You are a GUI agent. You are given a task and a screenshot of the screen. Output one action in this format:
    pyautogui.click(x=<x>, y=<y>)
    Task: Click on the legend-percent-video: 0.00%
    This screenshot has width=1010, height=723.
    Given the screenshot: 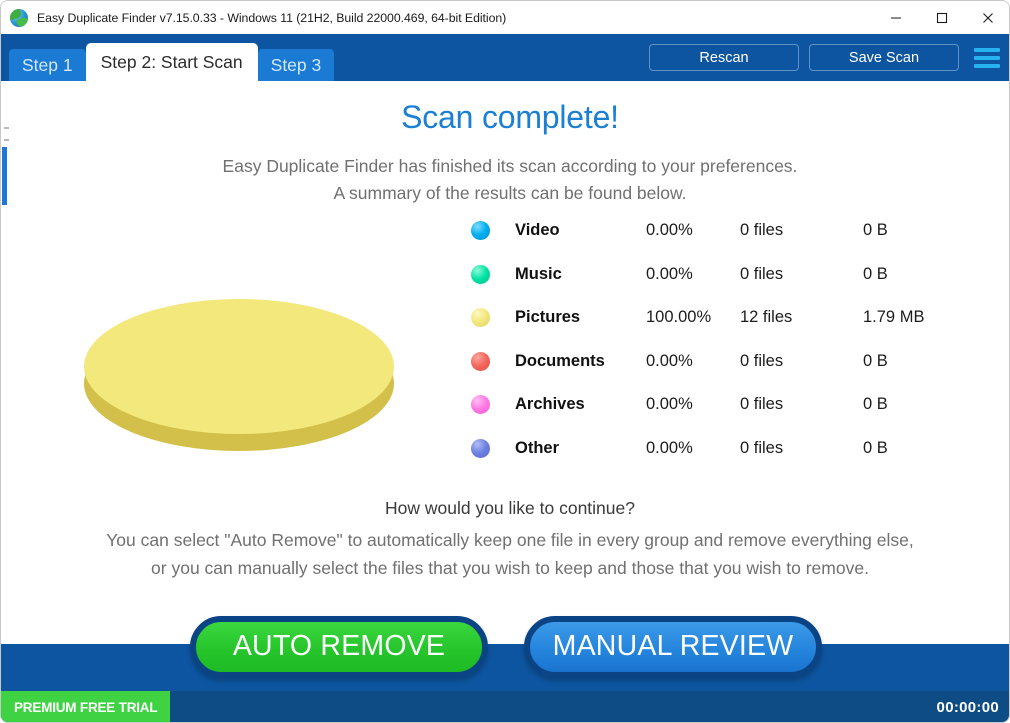 What is the action you would take?
    pyautogui.click(x=669, y=230)
    